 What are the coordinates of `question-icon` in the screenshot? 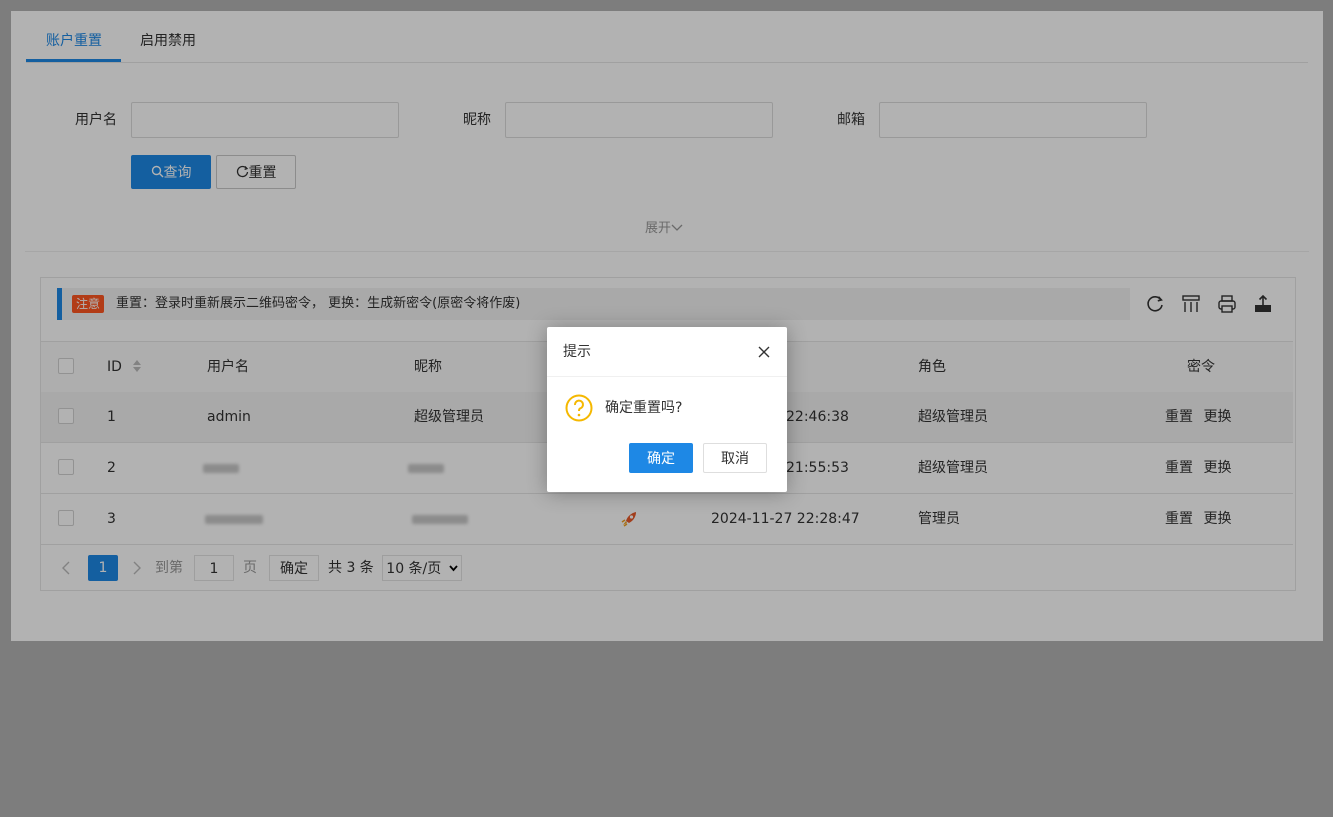 It's located at (579, 408).